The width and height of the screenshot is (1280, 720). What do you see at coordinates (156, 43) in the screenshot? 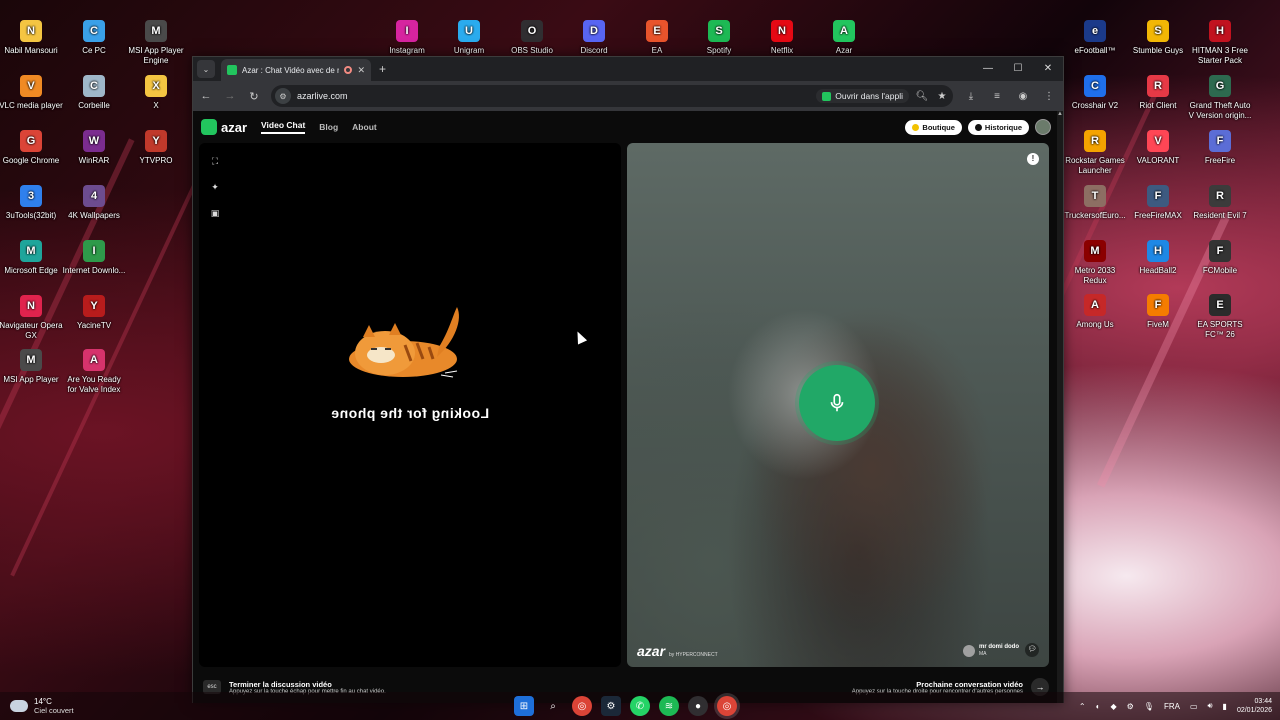
I see `desktop-icon-msi: M MSI App Player Engine` at bounding box center [156, 43].